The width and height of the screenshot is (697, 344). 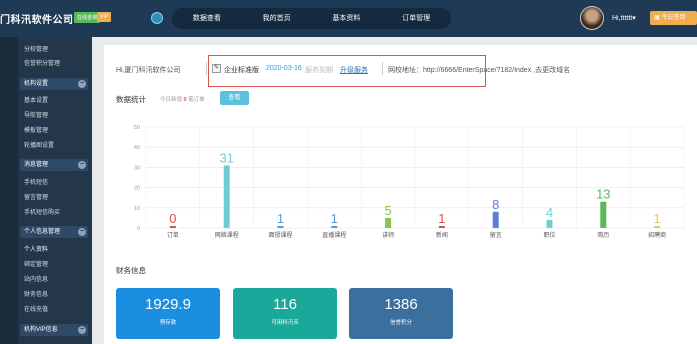 I want to click on signin-button: ▦ 今日签到, so click(x=673, y=18).